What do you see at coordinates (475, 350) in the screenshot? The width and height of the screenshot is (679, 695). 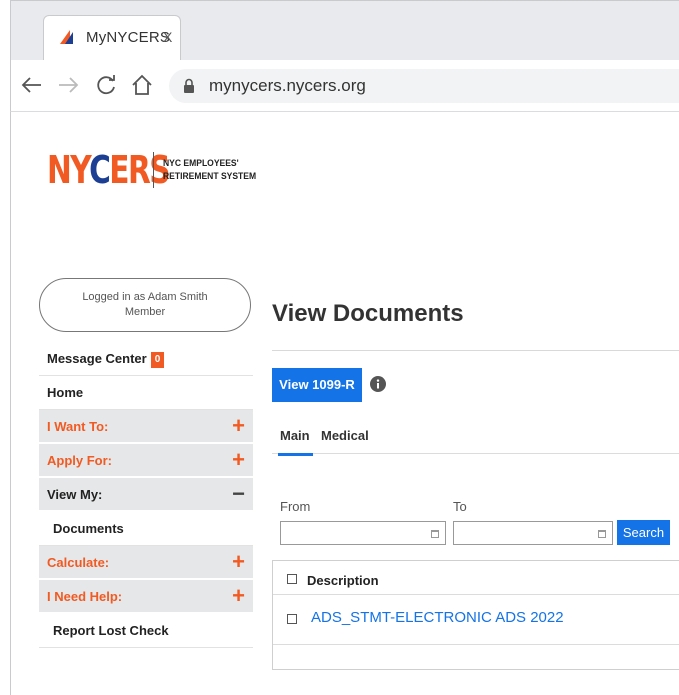 I see `title-divider` at bounding box center [475, 350].